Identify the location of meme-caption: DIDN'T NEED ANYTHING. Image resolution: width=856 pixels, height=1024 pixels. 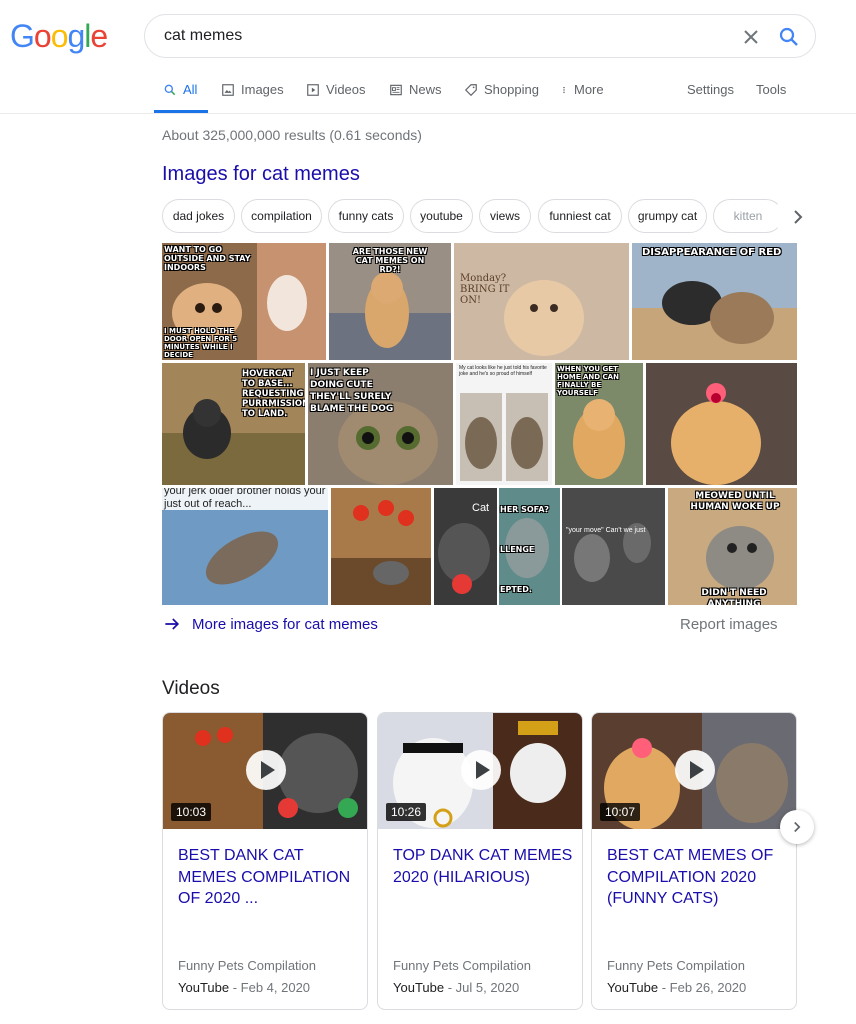
(734, 596).